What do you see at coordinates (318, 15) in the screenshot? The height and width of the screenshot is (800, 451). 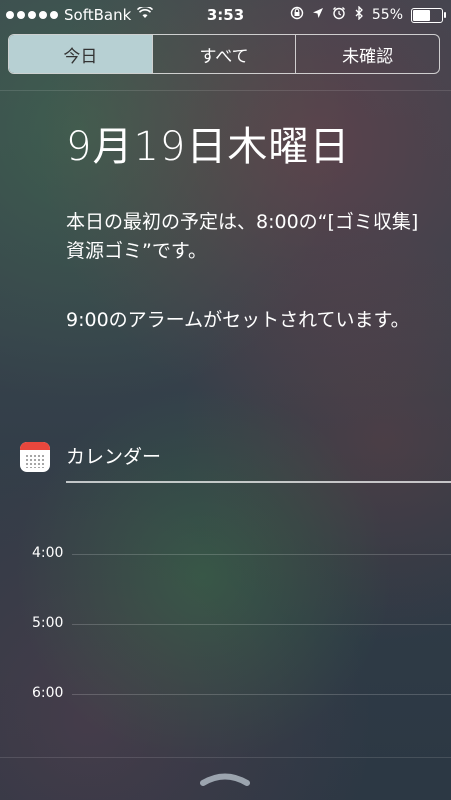 I see `location-icon` at bounding box center [318, 15].